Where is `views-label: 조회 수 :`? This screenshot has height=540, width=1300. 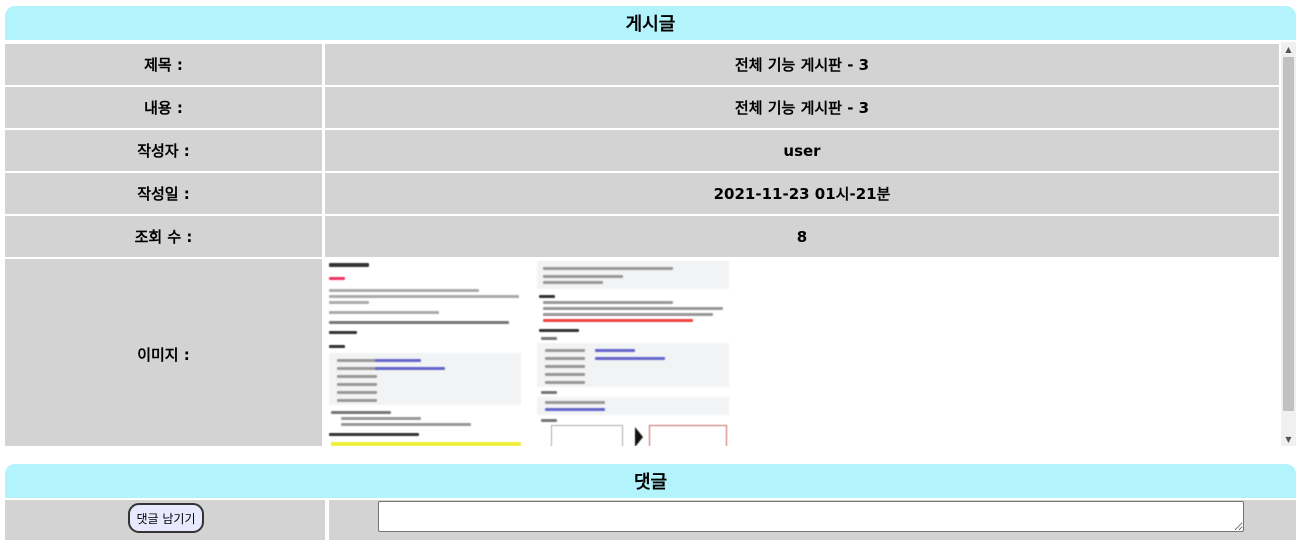 views-label: 조회 수 : is located at coordinates (163, 236).